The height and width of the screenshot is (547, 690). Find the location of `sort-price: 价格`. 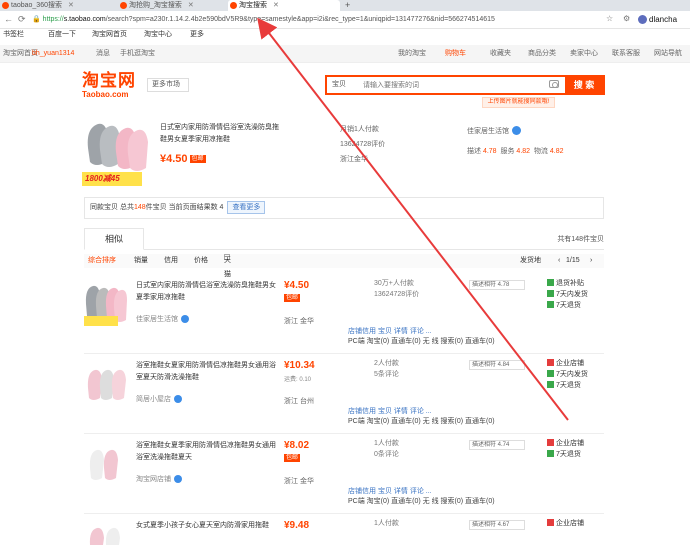

sort-price: 价格 is located at coordinates (201, 261).